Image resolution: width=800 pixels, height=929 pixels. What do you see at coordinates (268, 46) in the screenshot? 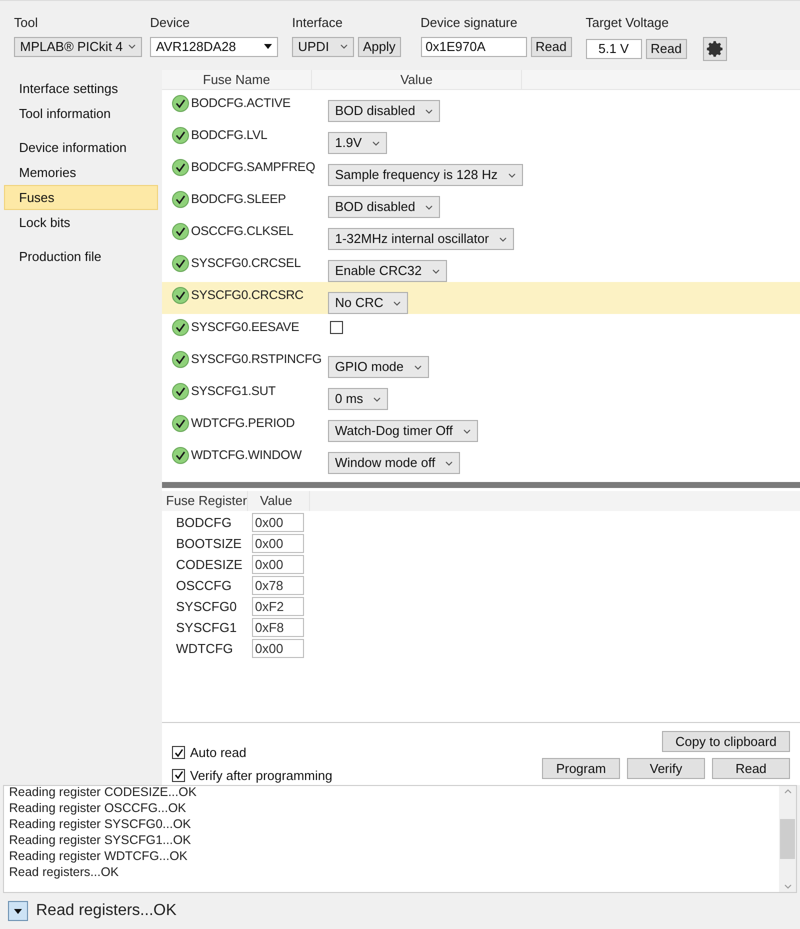
I see `dropdown-arrow-icon` at bounding box center [268, 46].